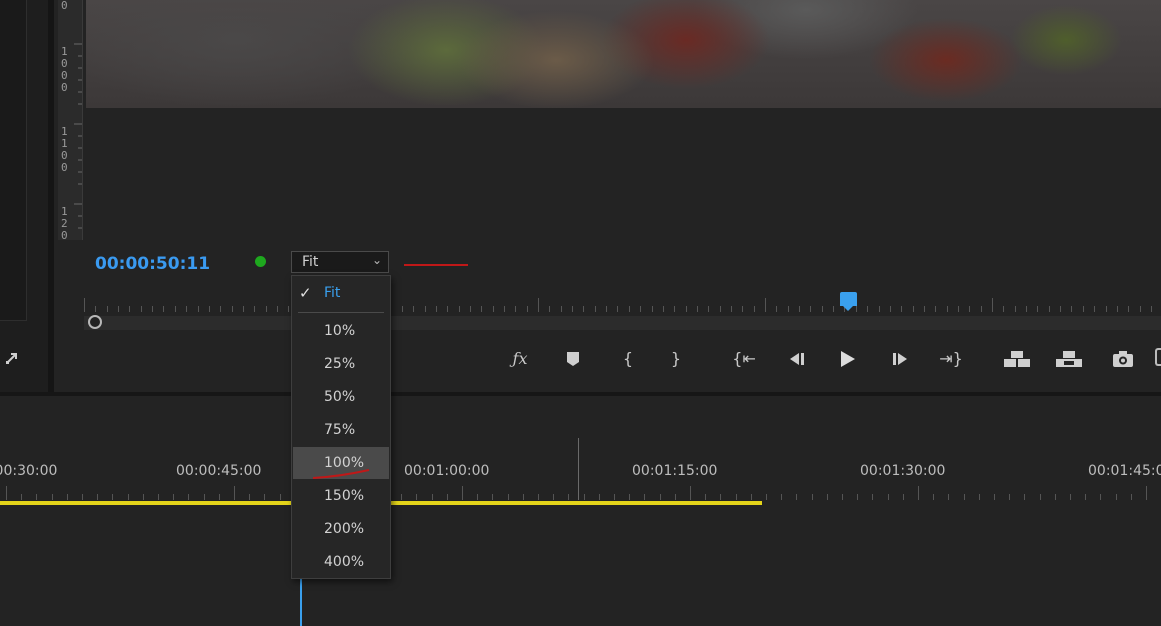 Image resolution: width=1161 pixels, height=626 pixels. Describe the element at coordinates (520, 359) in the screenshot. I see `fx-icon: ƒx` at that location.